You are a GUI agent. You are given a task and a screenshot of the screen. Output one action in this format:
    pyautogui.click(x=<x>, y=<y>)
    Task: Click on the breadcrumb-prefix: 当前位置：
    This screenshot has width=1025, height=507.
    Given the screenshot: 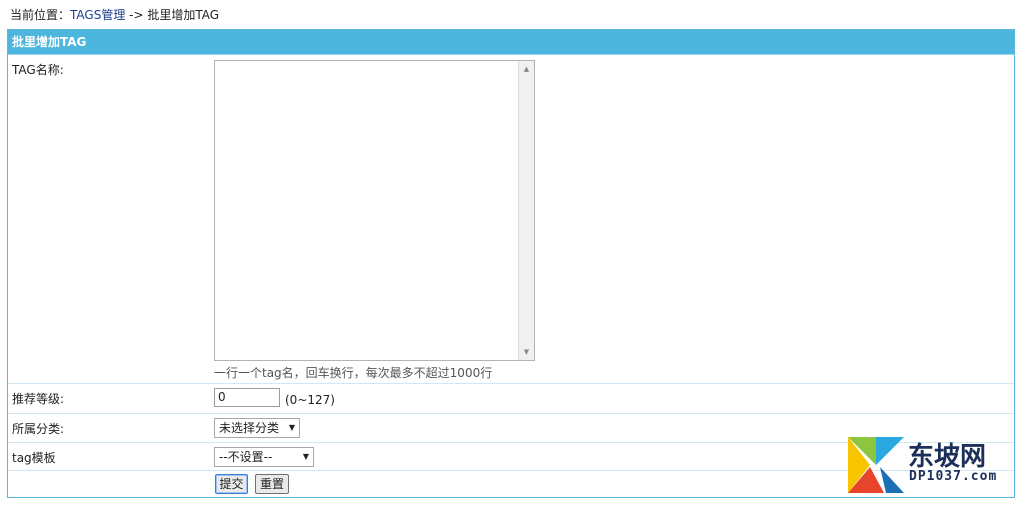 What is the action you would take?
    pyautogui.click(x=40, y=15)
    